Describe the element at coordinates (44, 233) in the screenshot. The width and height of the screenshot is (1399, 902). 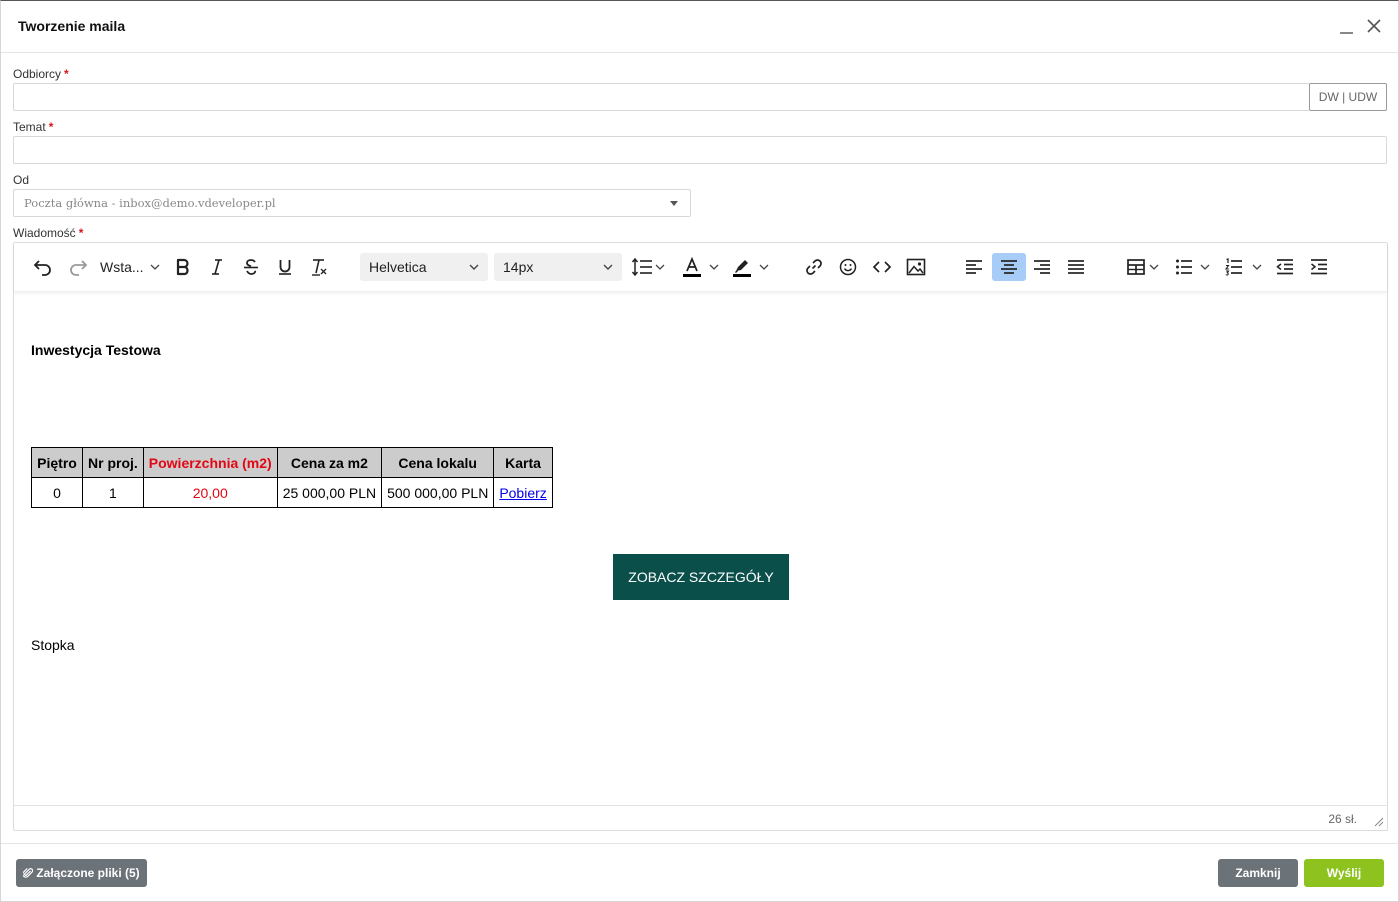
I see `message-label-text: Wiadomość` at that location.